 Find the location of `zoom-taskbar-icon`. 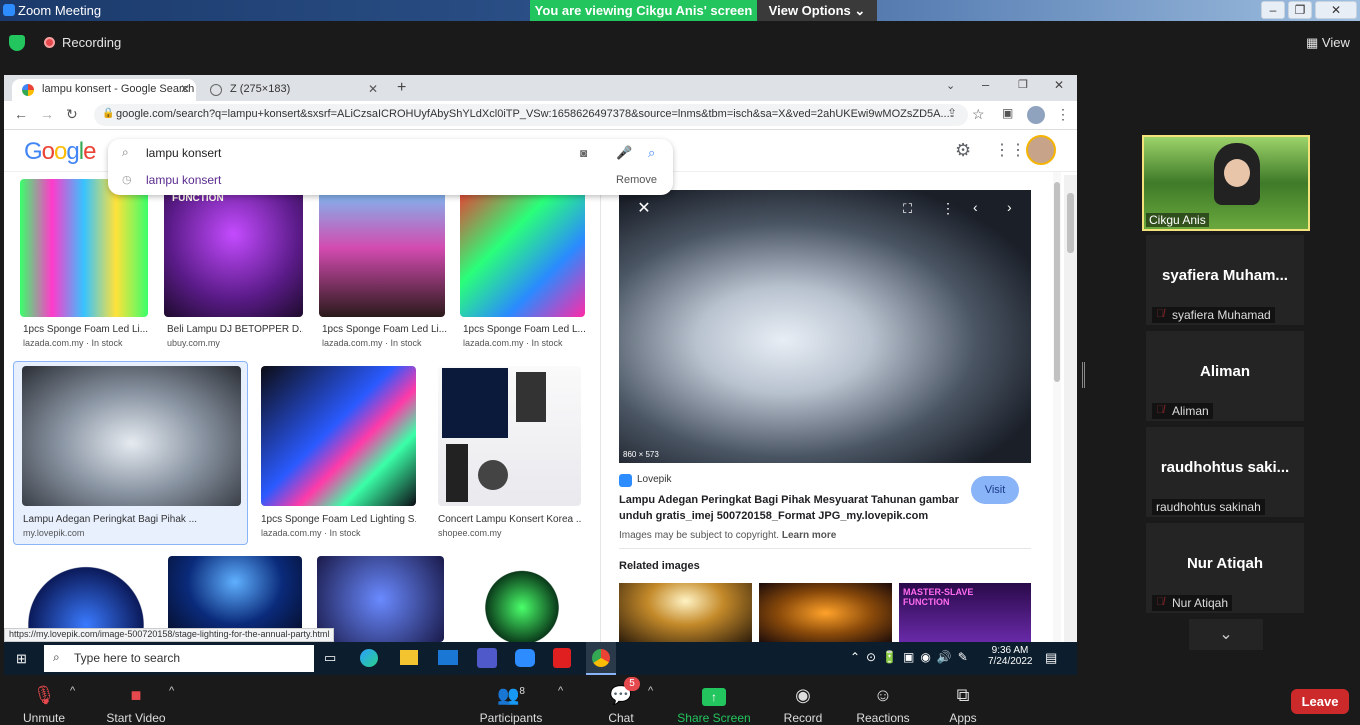

zoom-taskbar-icon is located at coordinates (525, 658).